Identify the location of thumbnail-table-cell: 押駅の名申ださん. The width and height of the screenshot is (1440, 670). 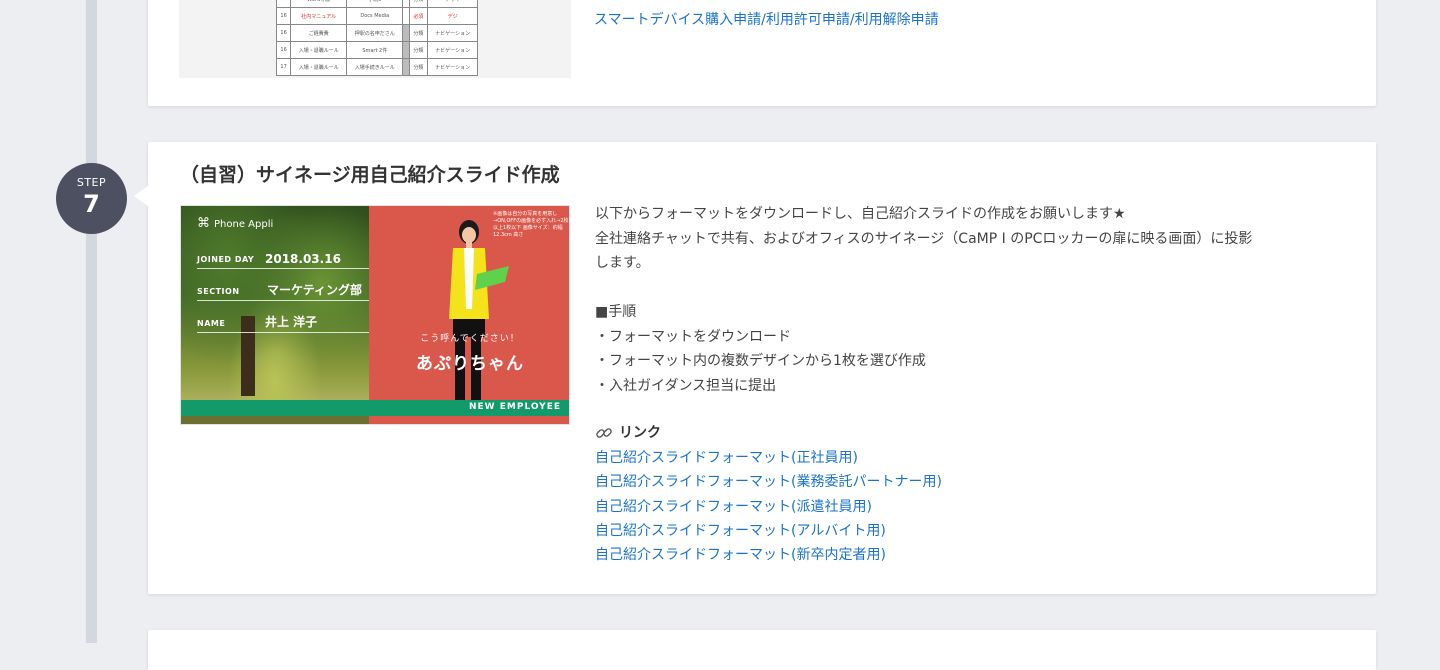
(375, 33).